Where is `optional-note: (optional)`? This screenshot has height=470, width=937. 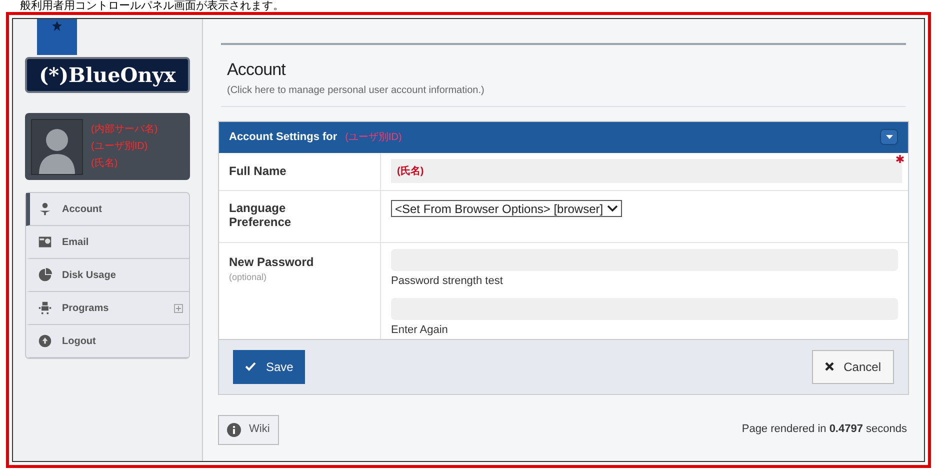
optional-note: (optional) is located at coordinates (248, 277).